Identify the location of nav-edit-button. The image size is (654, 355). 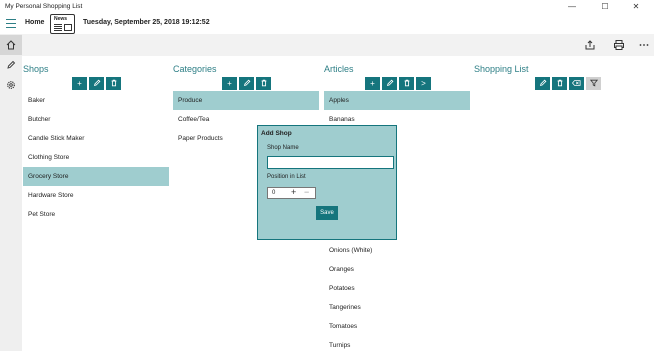
(11, 65).